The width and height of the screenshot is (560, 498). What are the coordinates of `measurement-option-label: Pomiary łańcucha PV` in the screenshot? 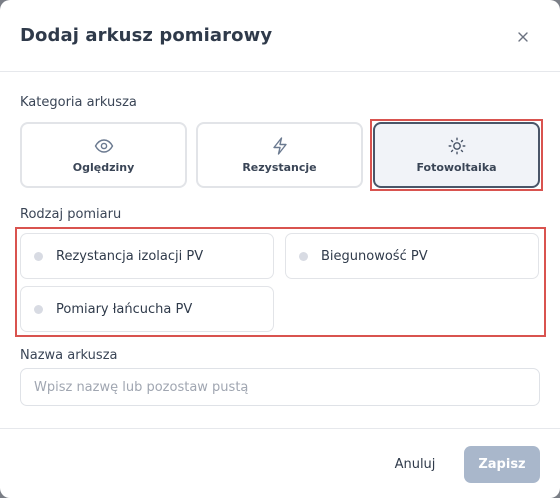 It's located at (124, 309).